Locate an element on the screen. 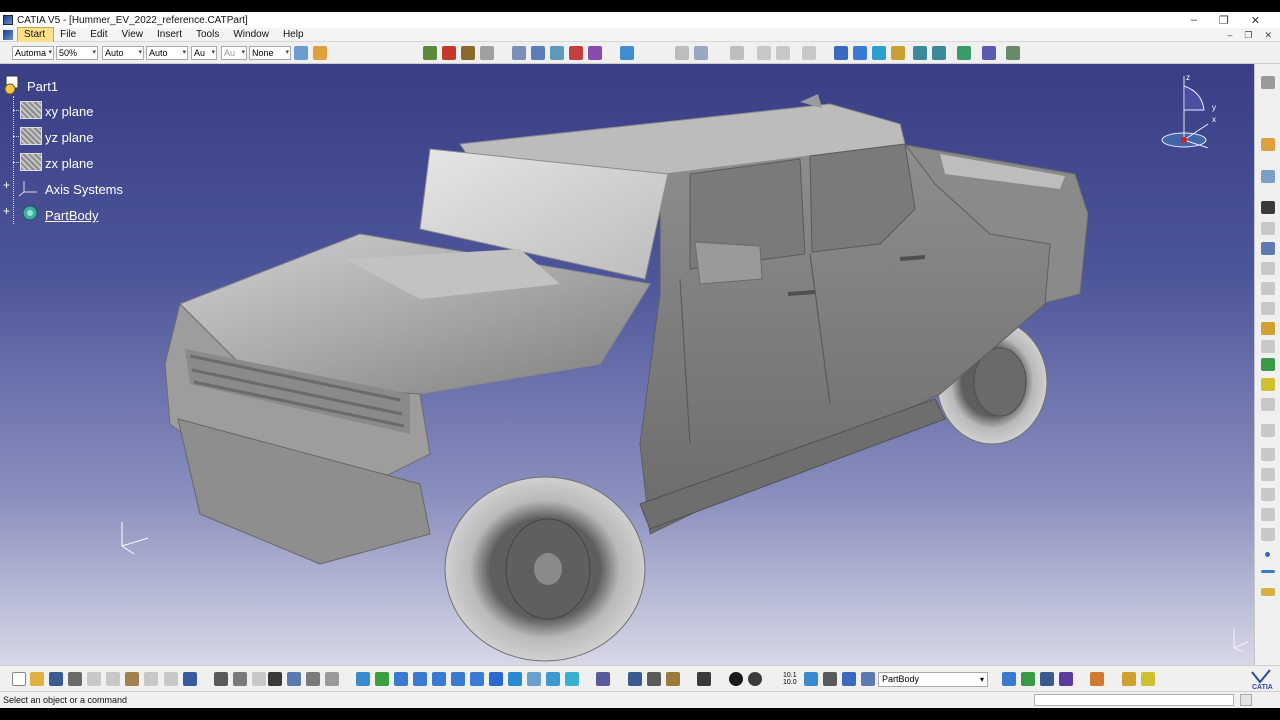 This screenshot has width=1280, height=720. print-icon is located at coordinates (75, 679).